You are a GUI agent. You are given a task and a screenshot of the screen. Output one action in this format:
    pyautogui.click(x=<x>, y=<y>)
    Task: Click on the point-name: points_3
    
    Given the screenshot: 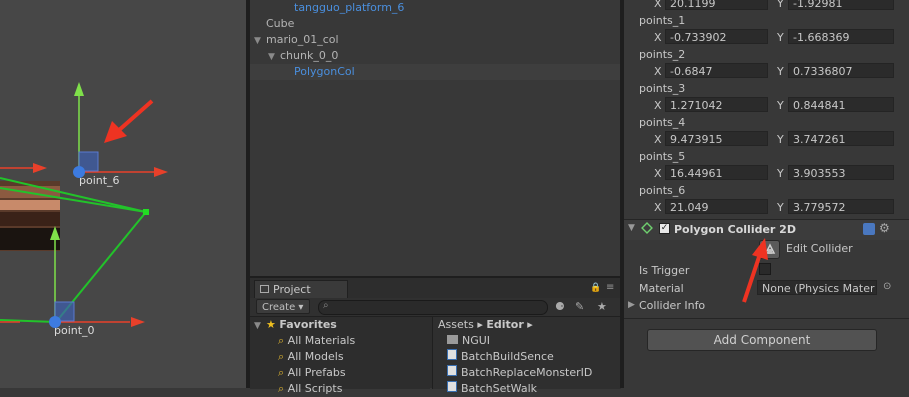 What is the action you would take?
    pyautogui.click(x=662, y=88)
    